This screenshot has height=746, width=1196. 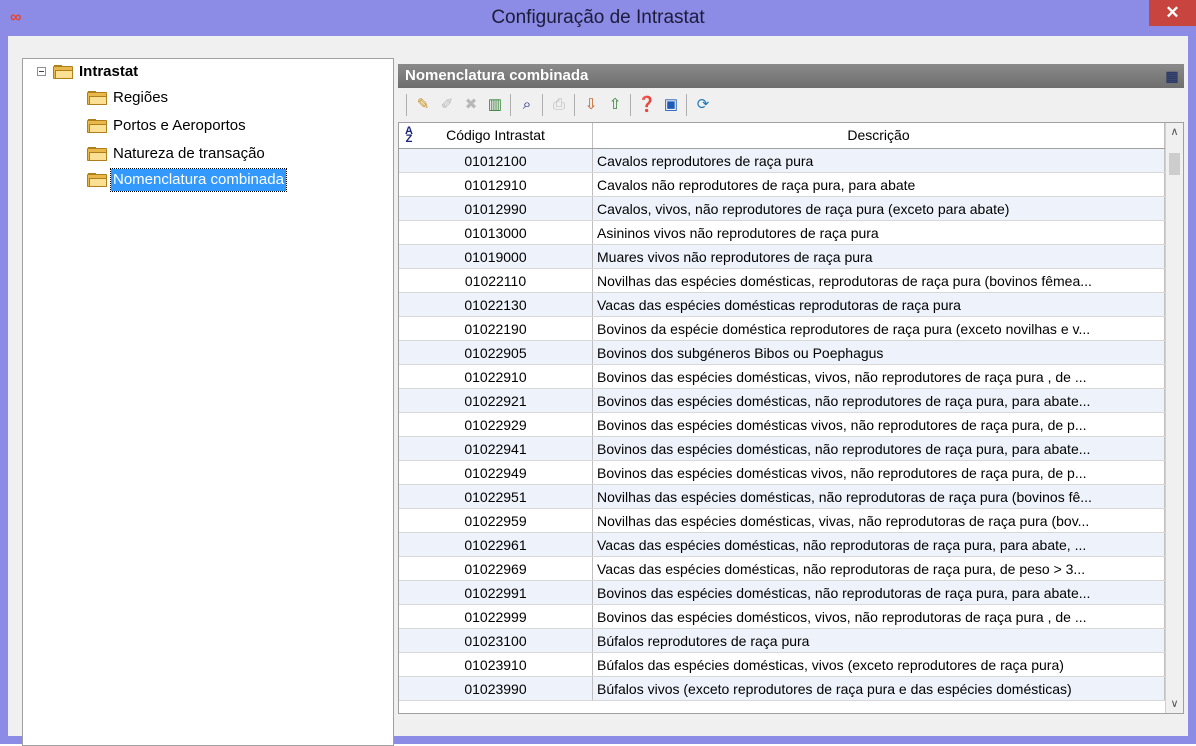 I want to click on collapse-icon, so click(x=41, y=71).